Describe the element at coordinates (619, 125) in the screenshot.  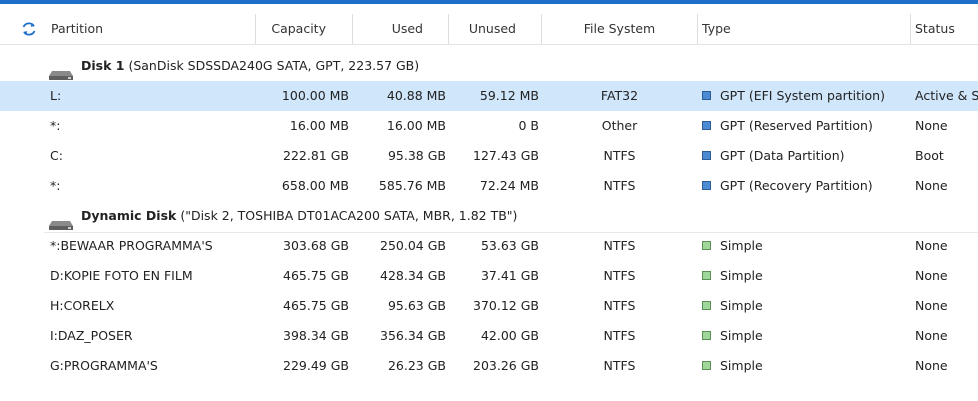
I see `partition-file-system: Other` at that location.